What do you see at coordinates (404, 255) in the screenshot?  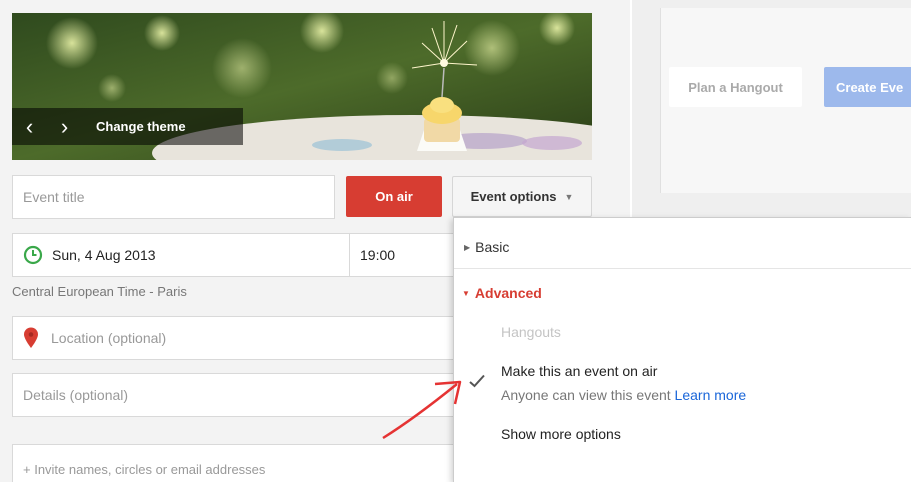 I see `event-time-field: 19:00` at bounding box center [404, 255].